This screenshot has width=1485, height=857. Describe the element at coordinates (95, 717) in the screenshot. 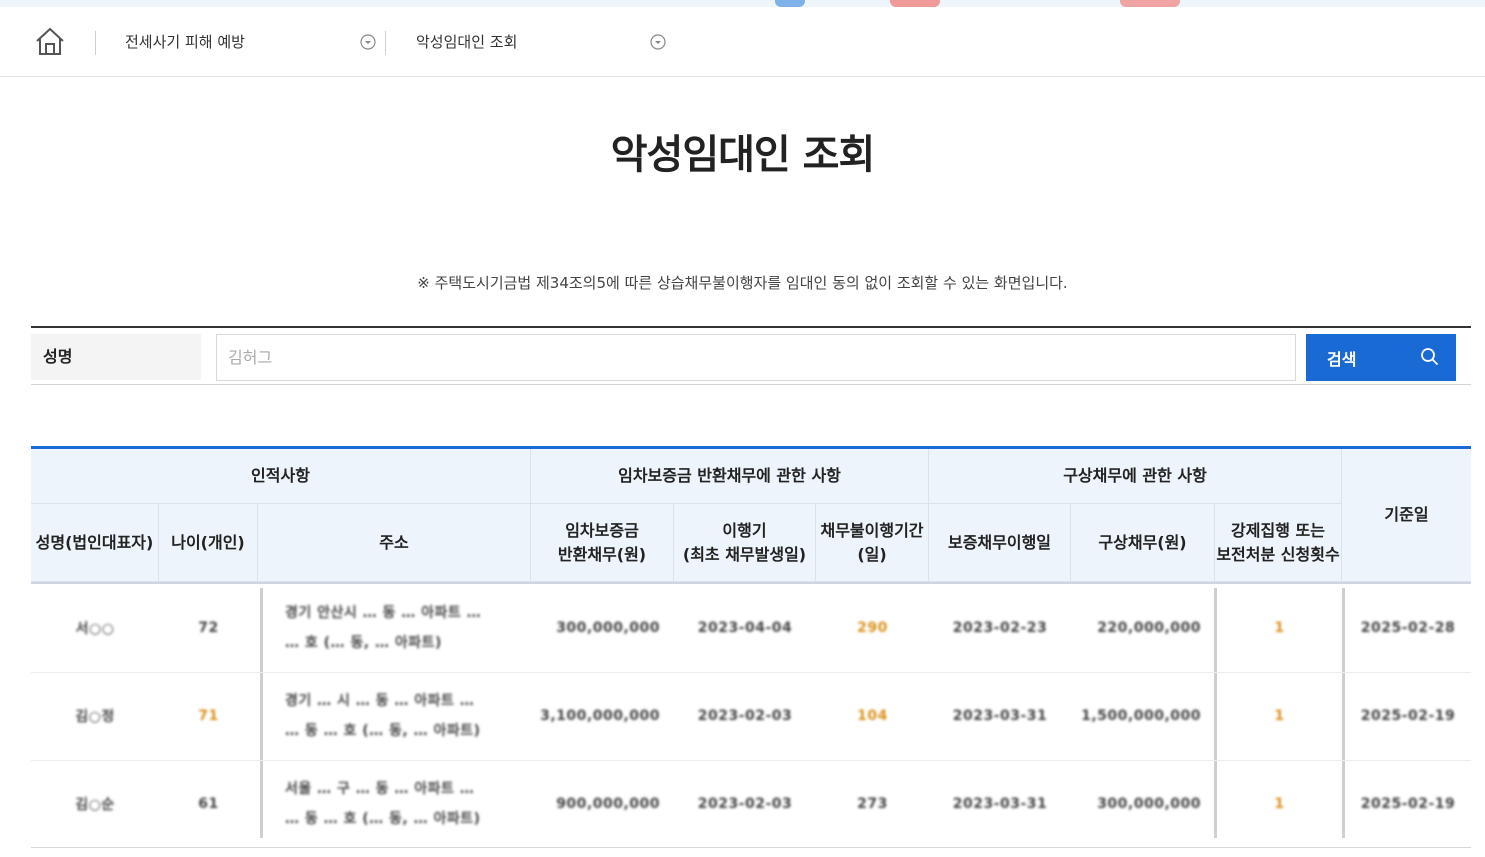

I see `cell-name: 김○정` at that location.